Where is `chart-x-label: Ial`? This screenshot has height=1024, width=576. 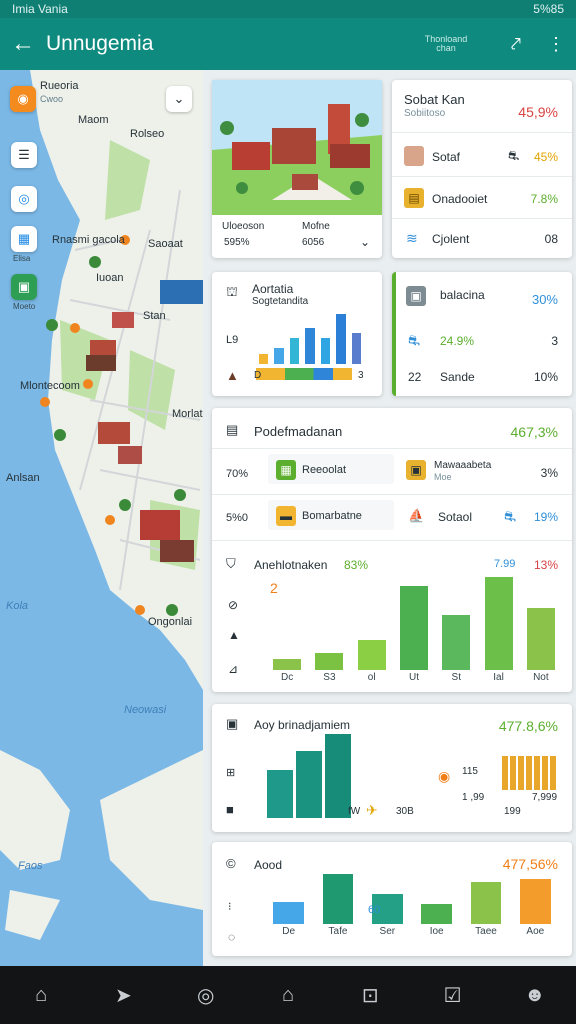 chart-x-label: Ial is located at coordinates (498, 677).